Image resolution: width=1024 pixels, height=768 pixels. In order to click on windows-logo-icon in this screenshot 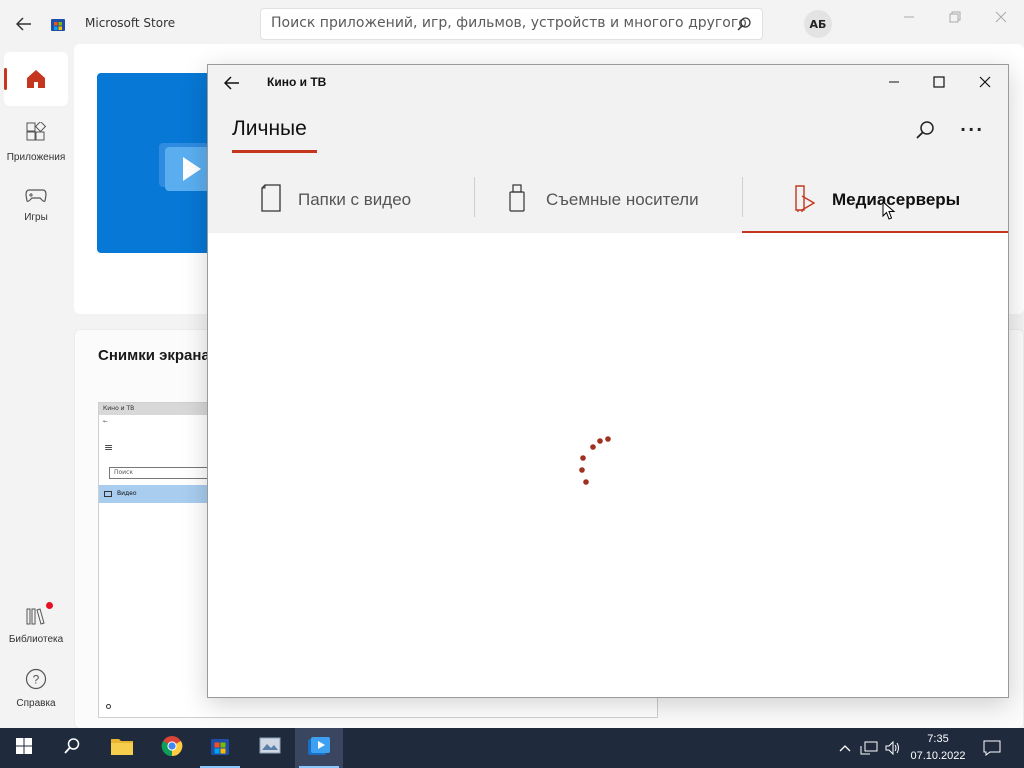, I will do `click(24, 748)`.